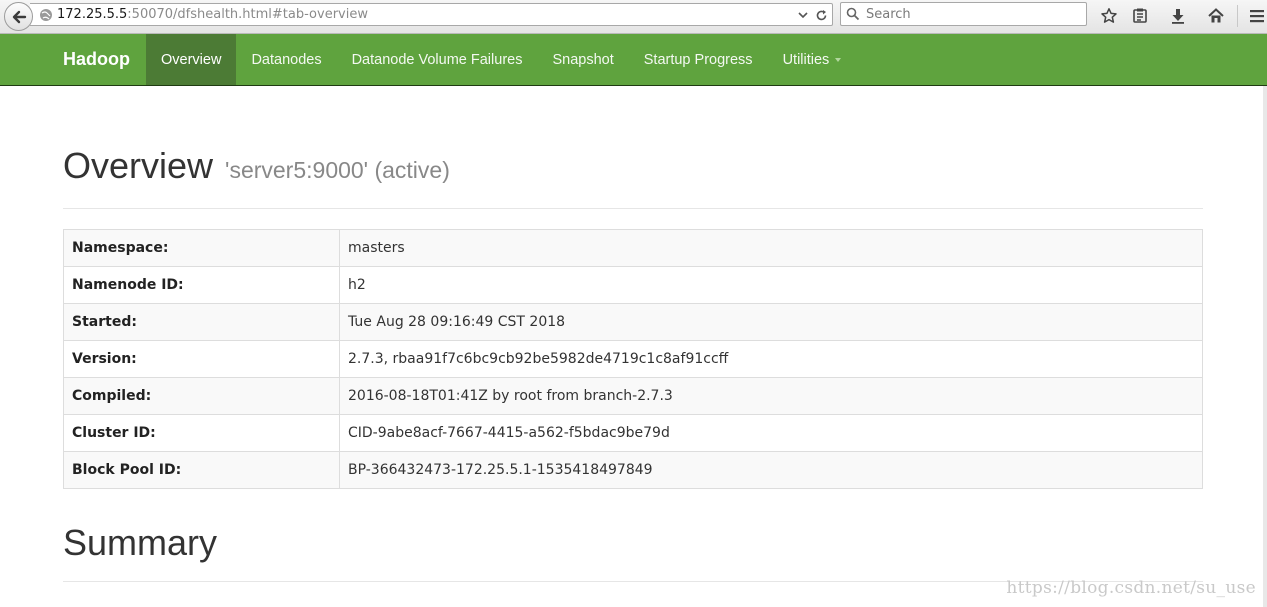  What do you see at coordinates (201, 396) in the screenshot?
I see `row-key: Compiled:` at bounding box center [201, 396].